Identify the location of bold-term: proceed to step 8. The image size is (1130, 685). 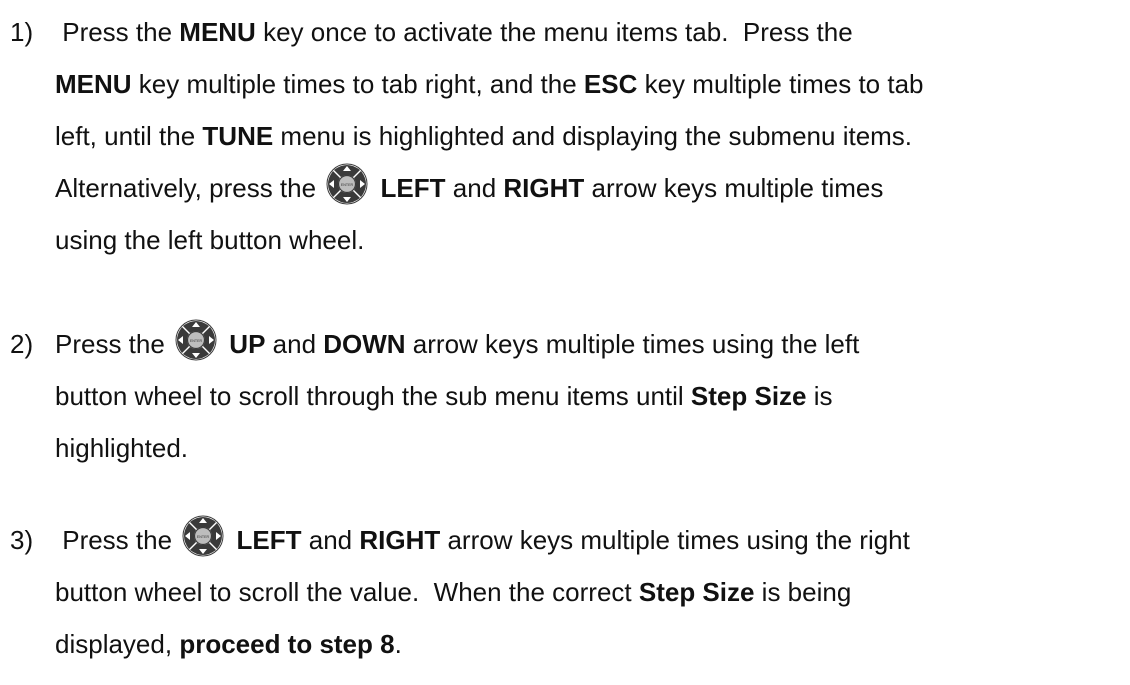
(287, 644).